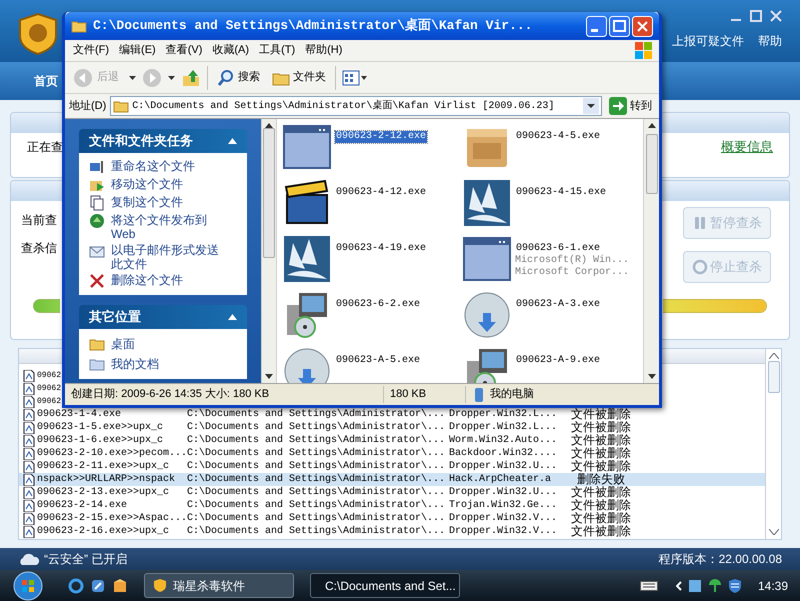 This screenshot has width=800, height=601. What do you see at coordinates (392, 531) in the screenshot?
I see `result-row: 090623-2-16.exe>>upx_c C:\Documents and Settings\Administrator\... Dropper.Win32.V... 文件被删除` at bounding box center [392, 531].